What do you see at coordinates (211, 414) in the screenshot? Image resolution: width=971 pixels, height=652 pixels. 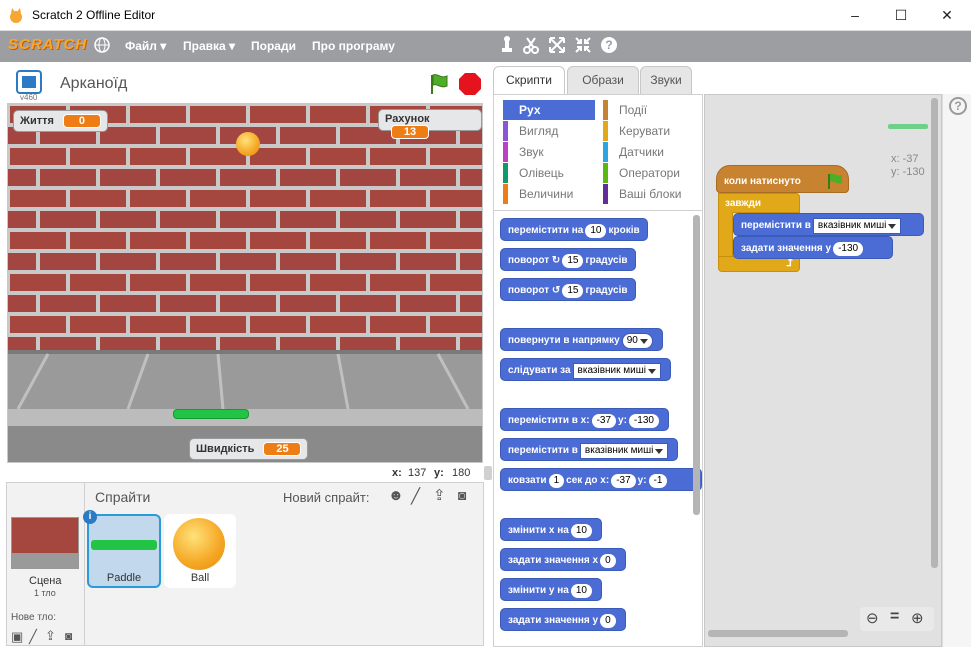 I see `paddle-sprite` at bounding box center [211, 414].